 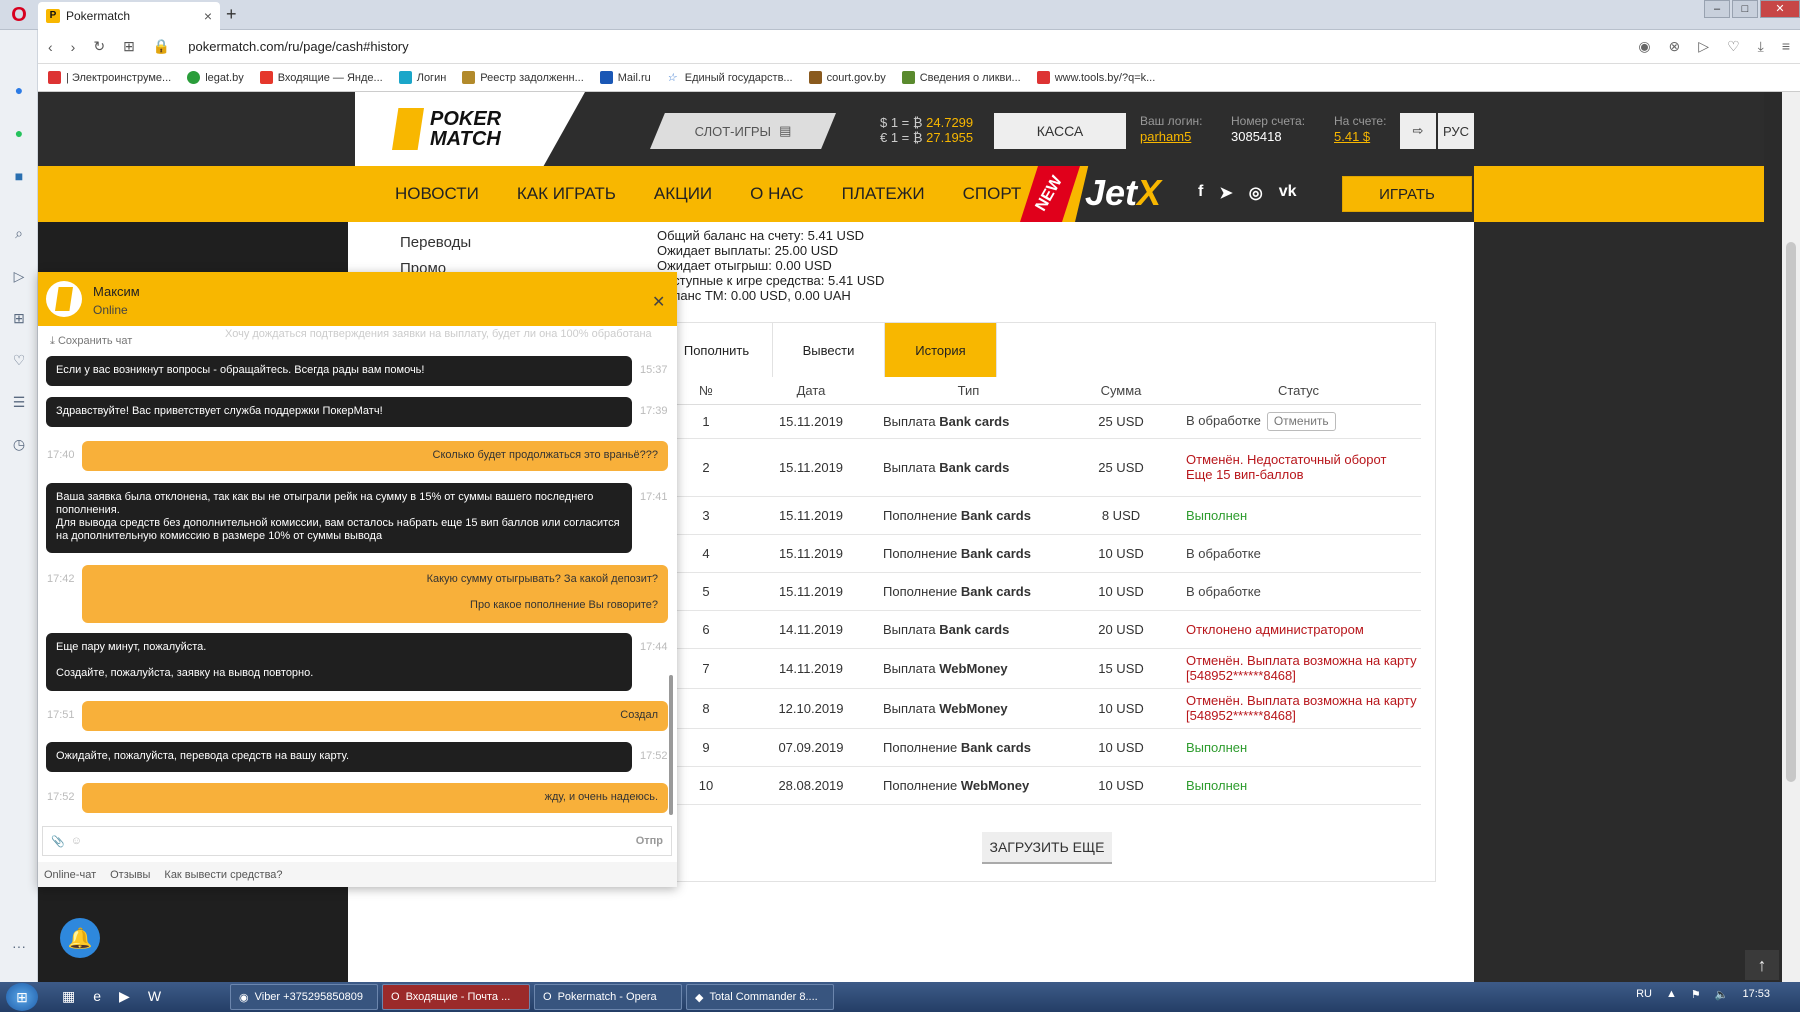 I want to click on new-tab-button: +, so click(x=231, y=14).